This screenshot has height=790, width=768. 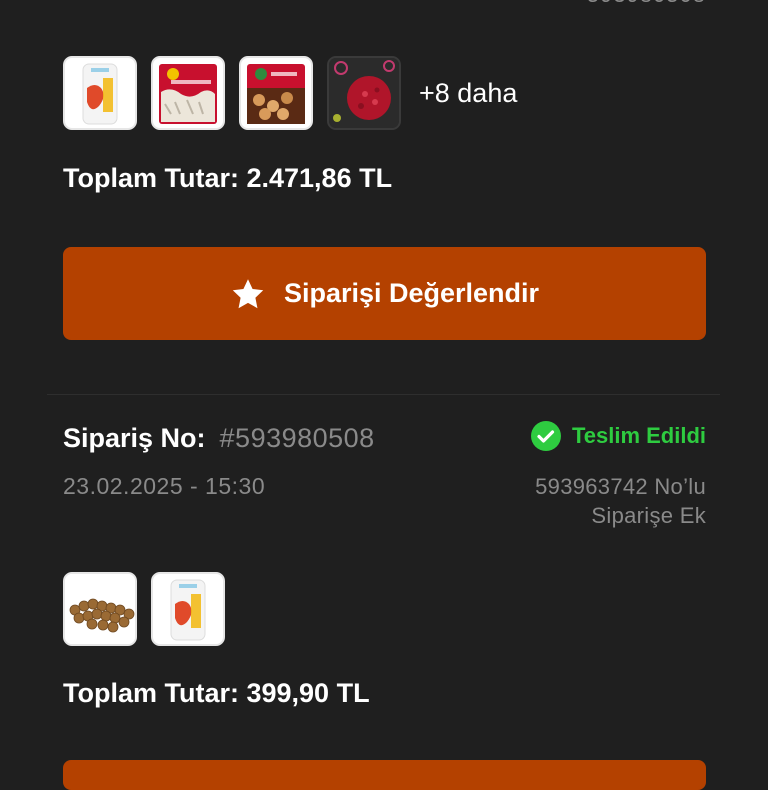 I want to click on order-status-text: Teslim Edildi, so click(x=638, y=435).